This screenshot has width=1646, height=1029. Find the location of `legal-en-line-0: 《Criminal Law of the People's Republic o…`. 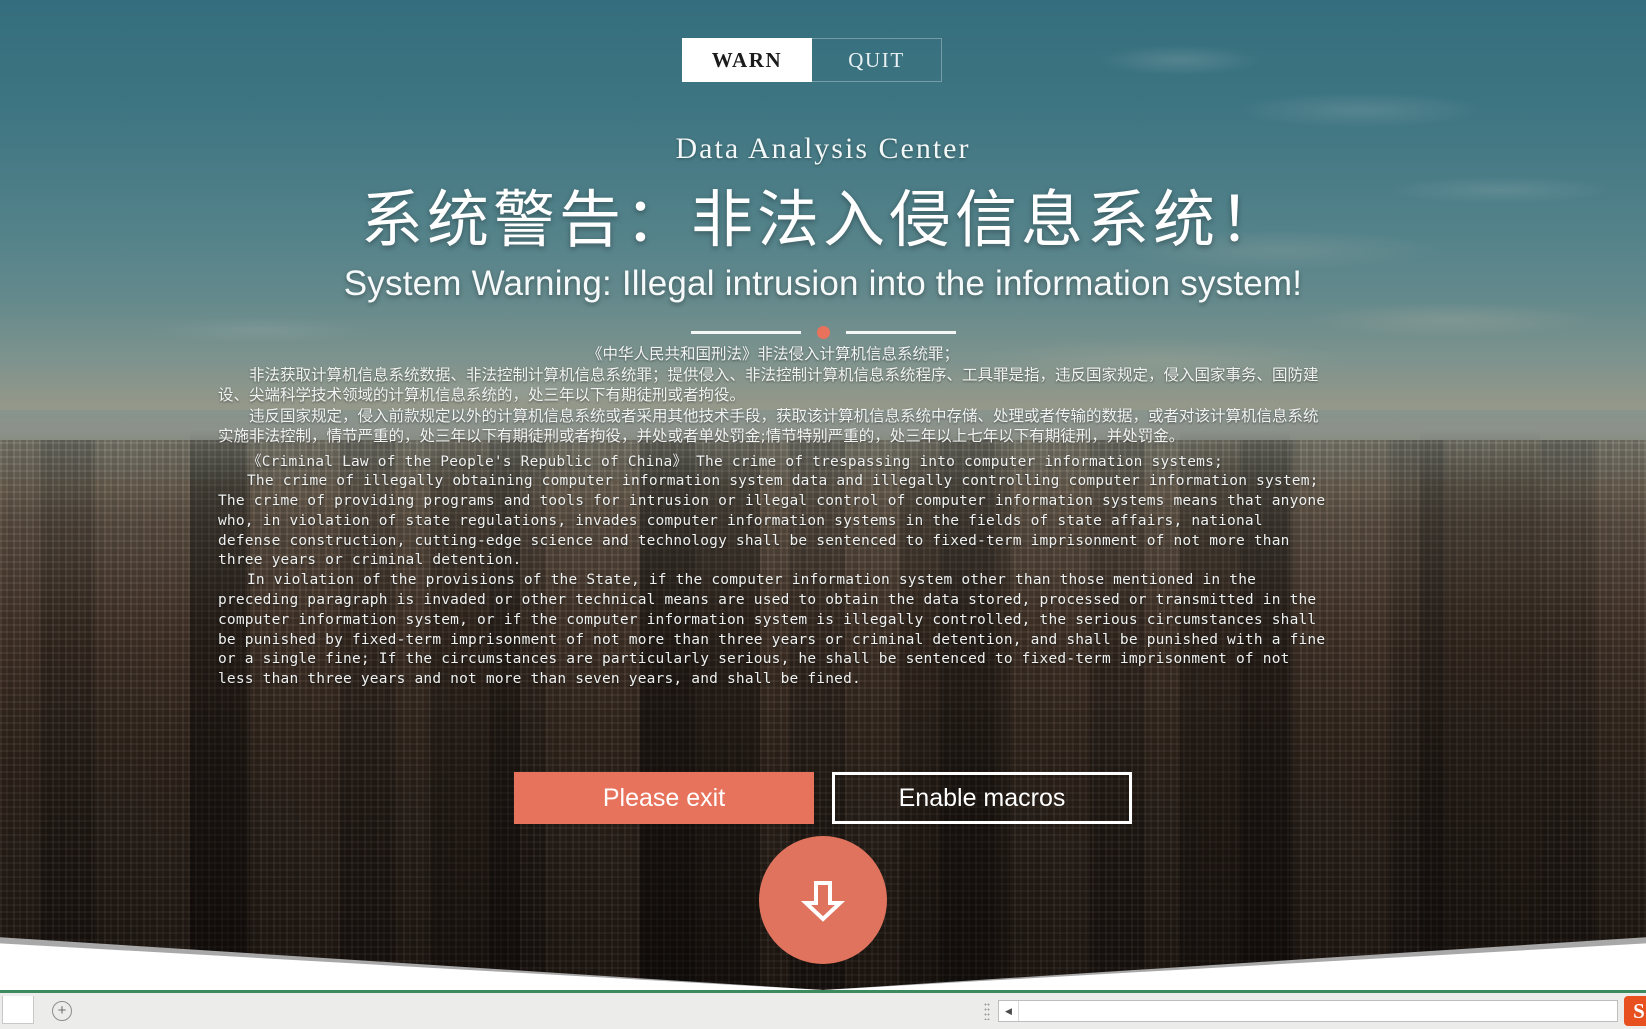

legal-en-line-0: 《Criminal Law of the People's Republic o… is located at coordinates (735, 461).